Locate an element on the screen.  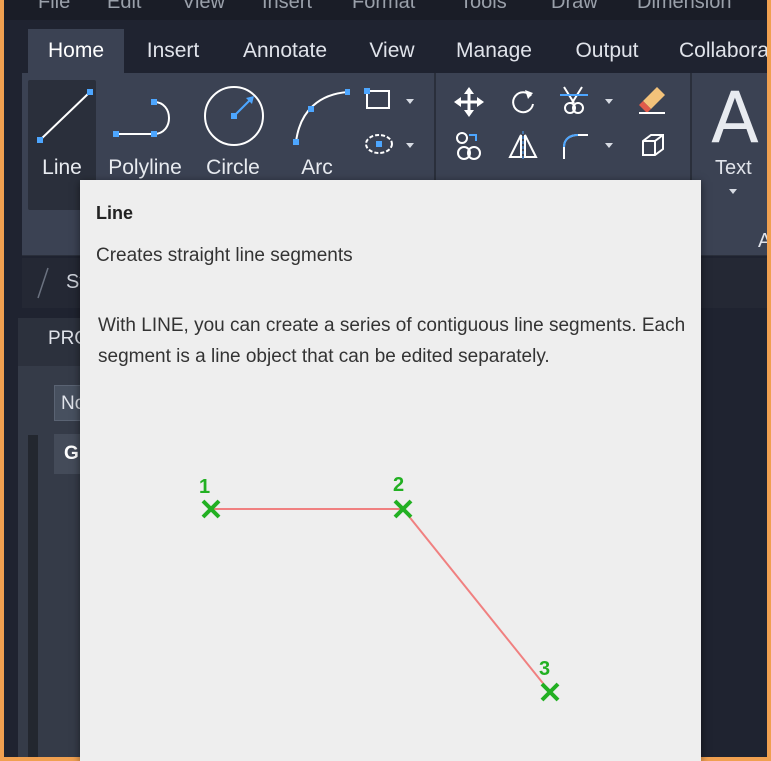
arc-icon is located at coordinates (321, 117).